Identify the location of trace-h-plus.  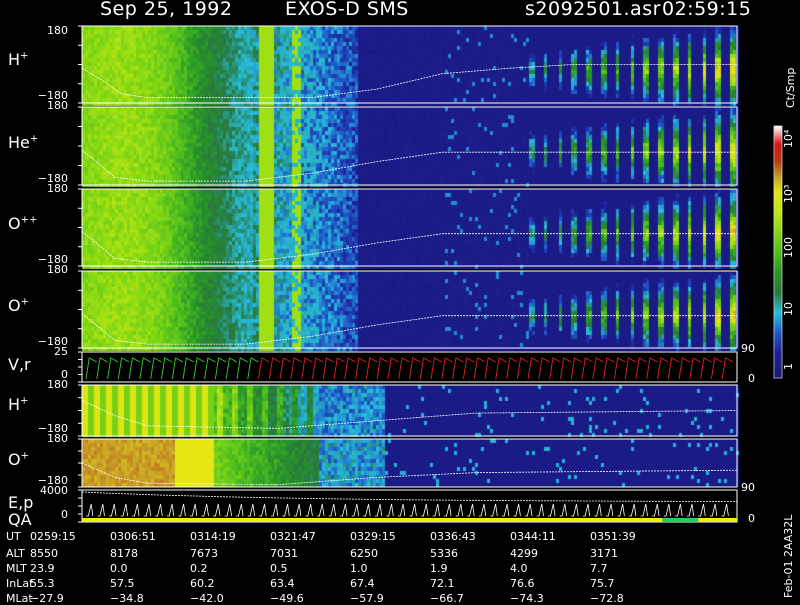
(409, 81).